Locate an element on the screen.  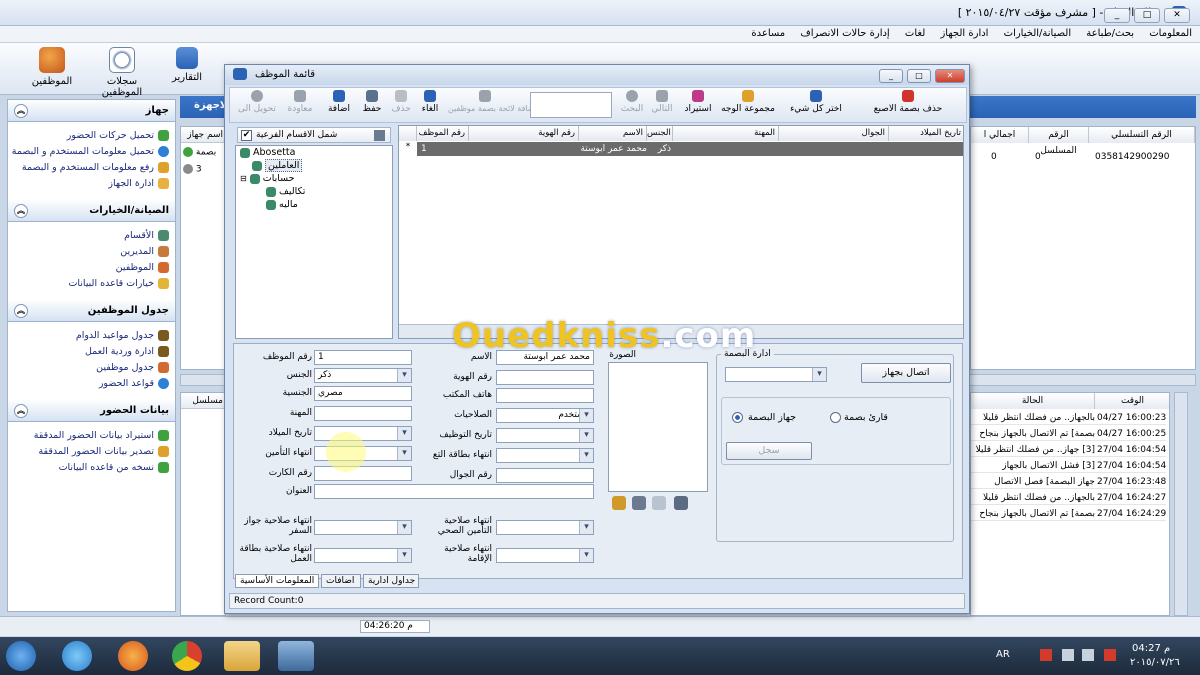
clock-time: 04:27 م is located at coordinates (1151, 648).